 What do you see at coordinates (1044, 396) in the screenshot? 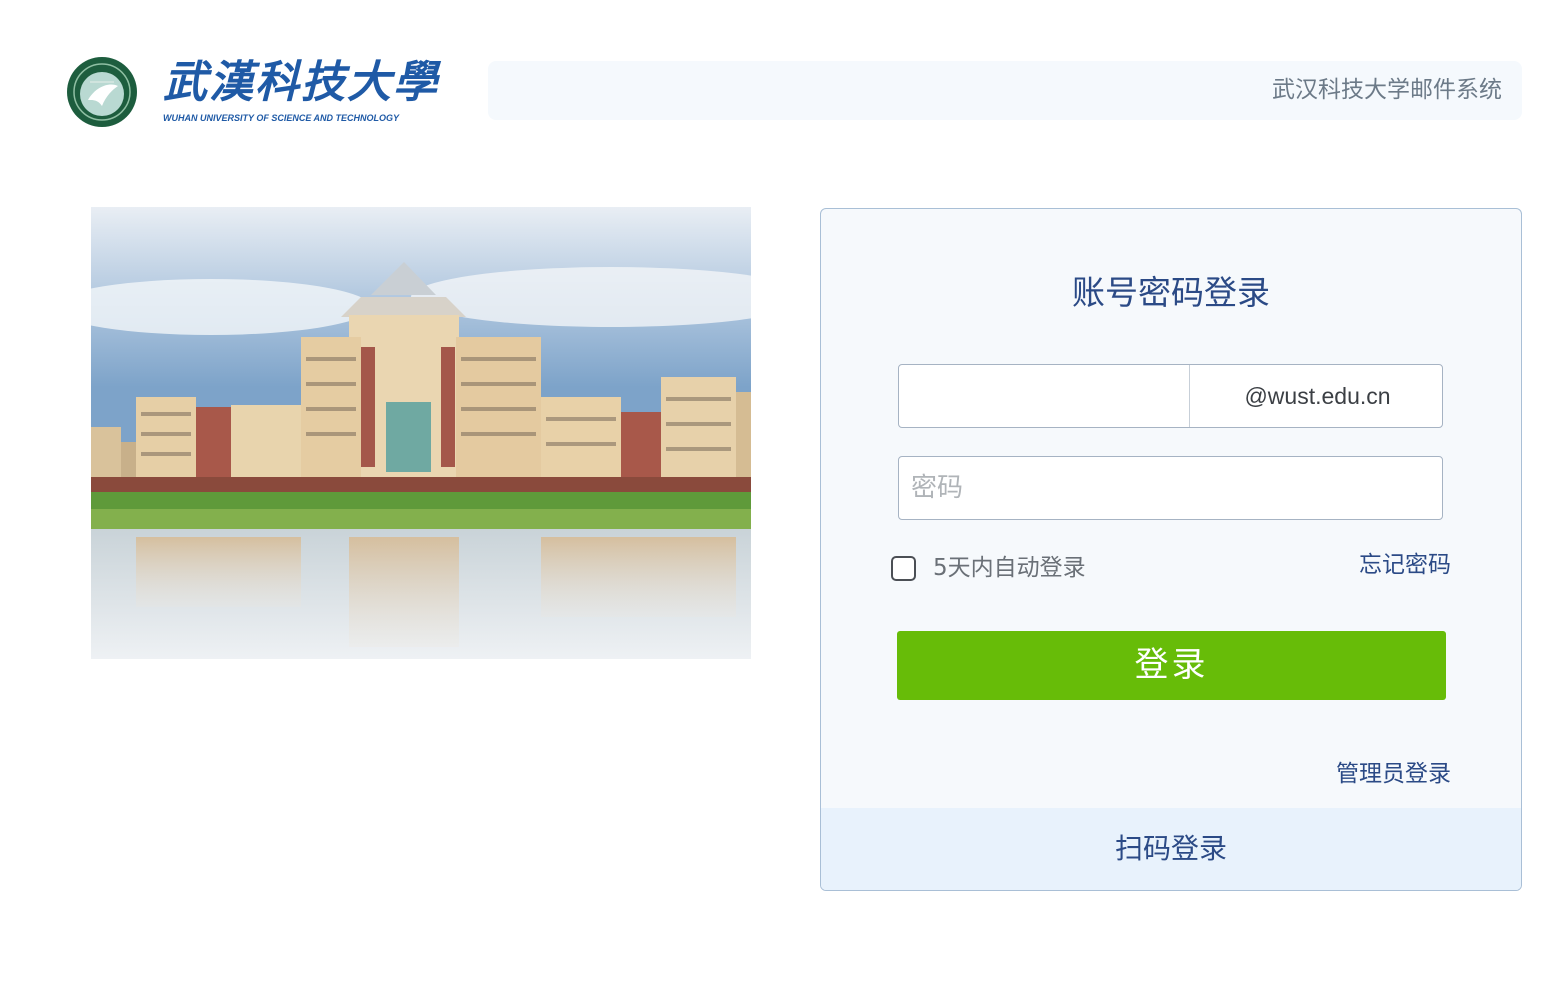
I see `username-input` at bounding box center [1044, 396].